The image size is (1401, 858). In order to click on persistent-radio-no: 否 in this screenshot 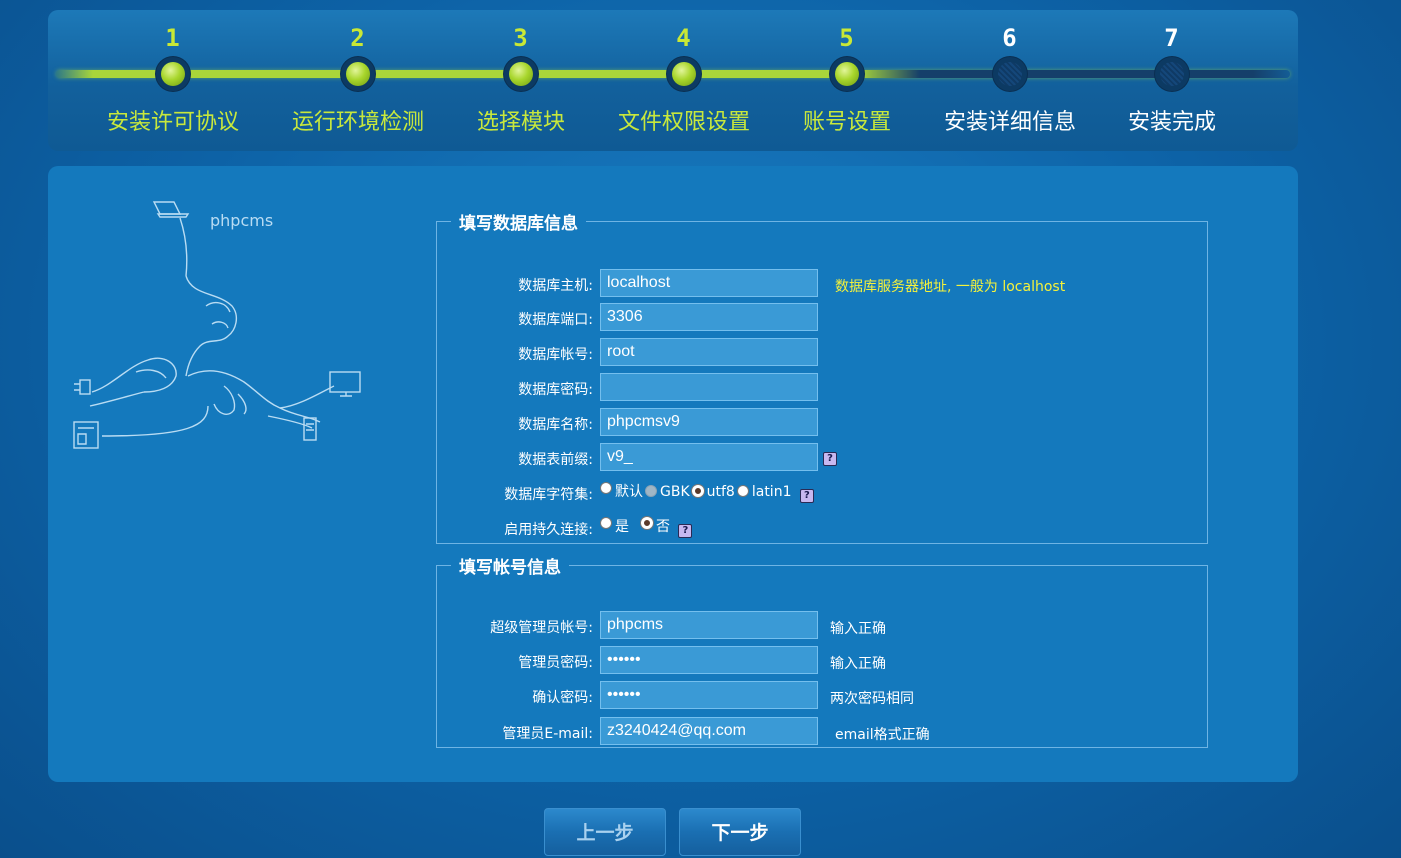, I will do `click(655, 526)`.